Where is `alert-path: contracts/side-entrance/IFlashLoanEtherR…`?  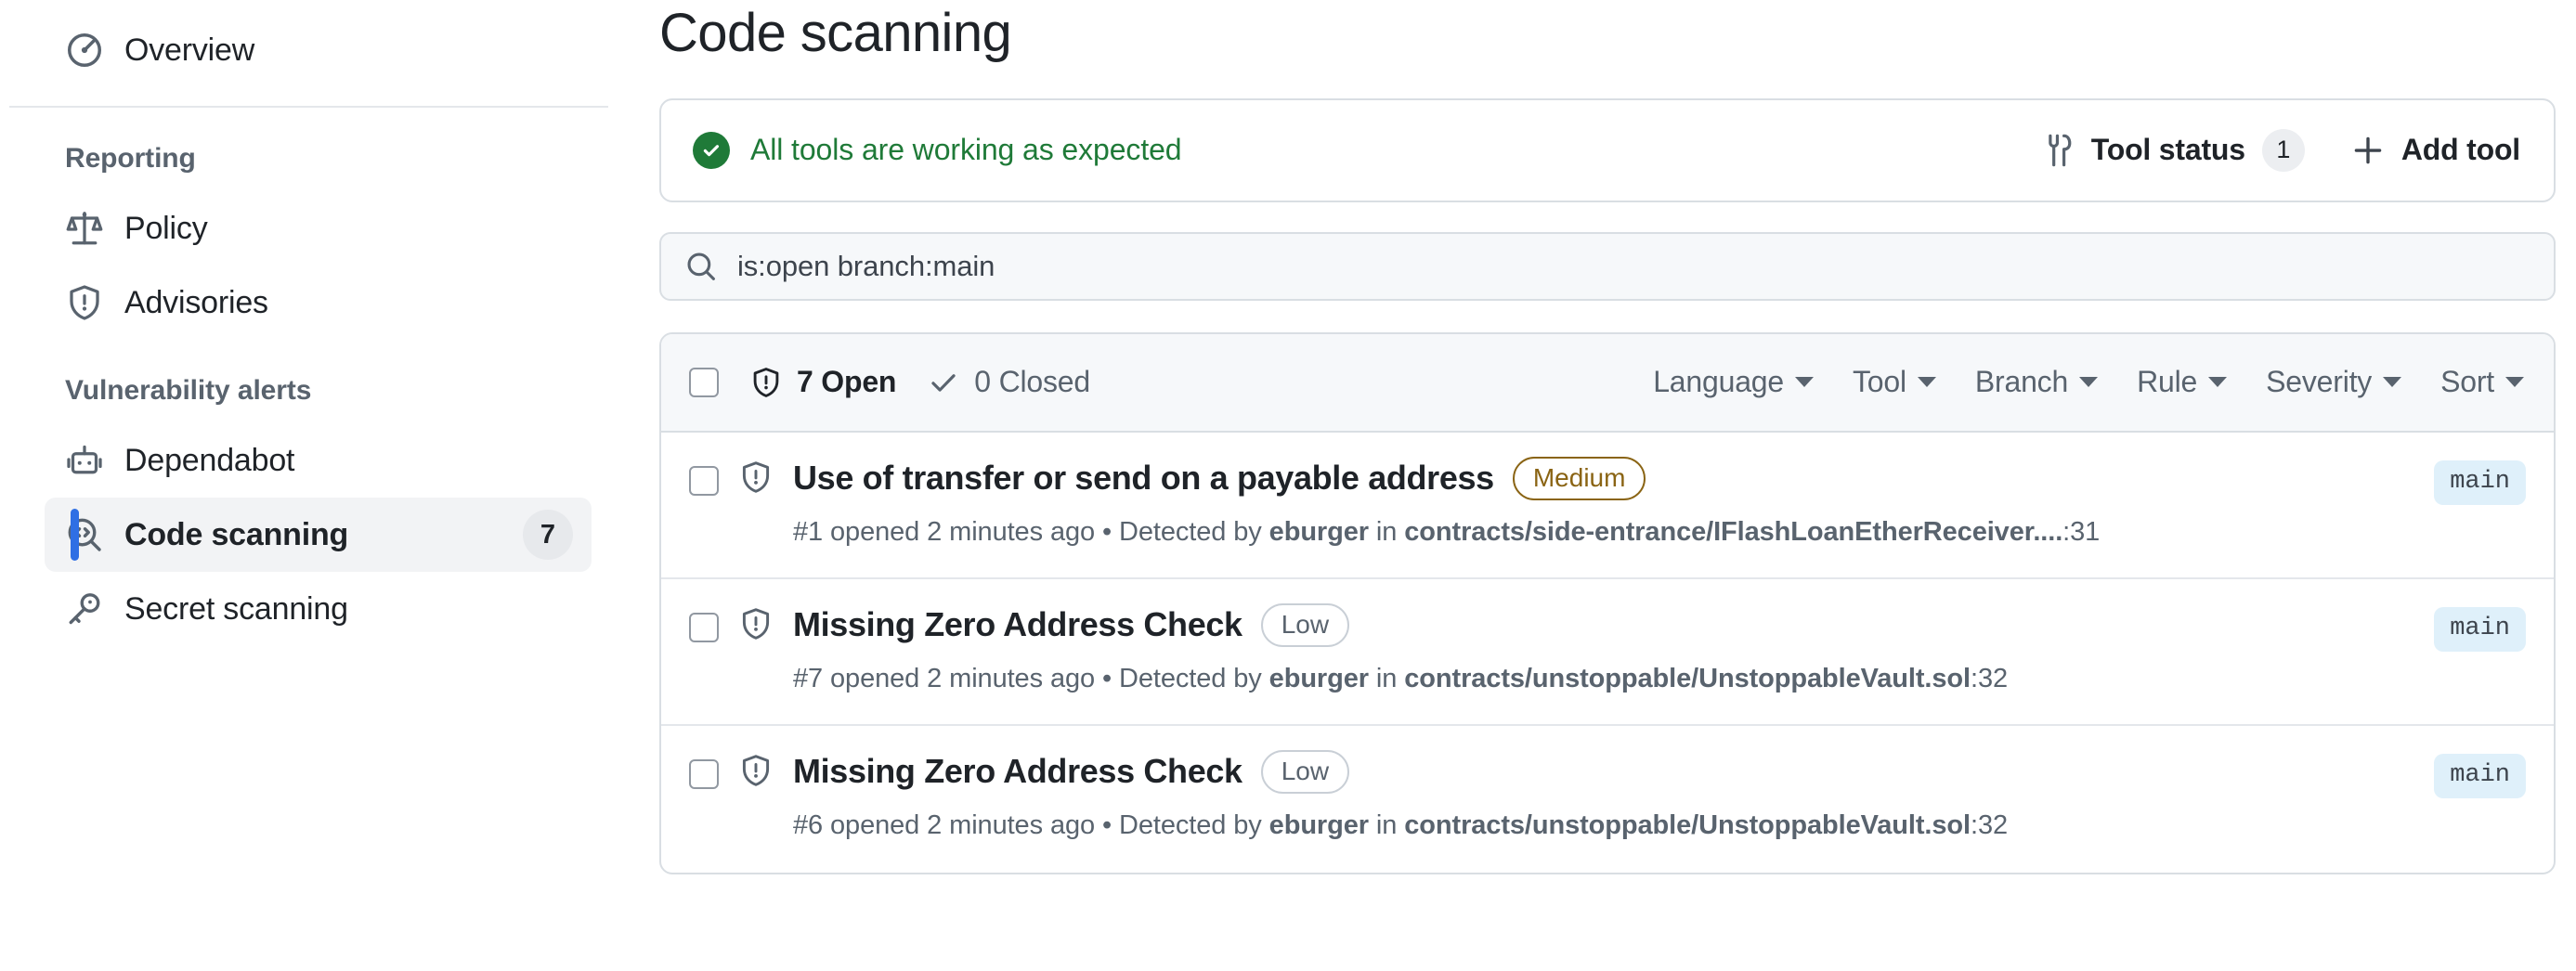 alert-path: contracts/side-entrance/IFlashLoanEtherR… is located at coordinates (1733, 532).